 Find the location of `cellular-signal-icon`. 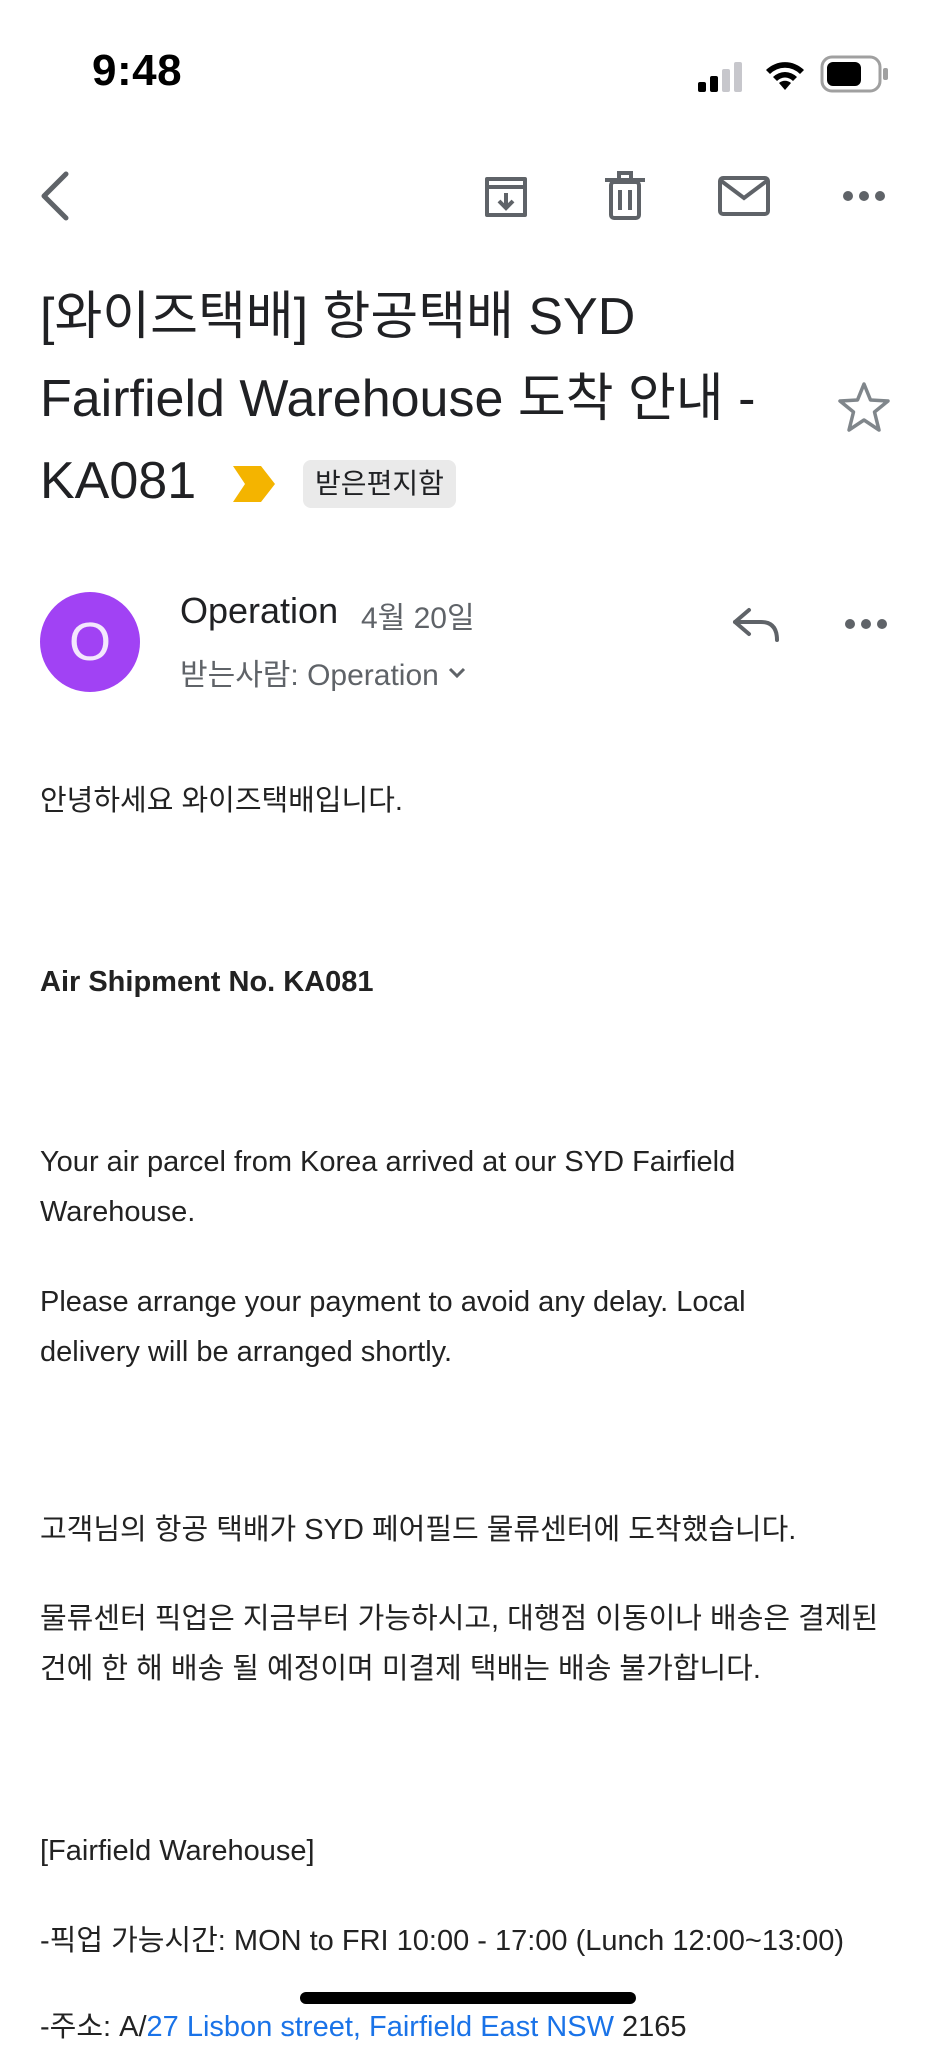

cellular-signal-icon is located at coordinates (720, 77).